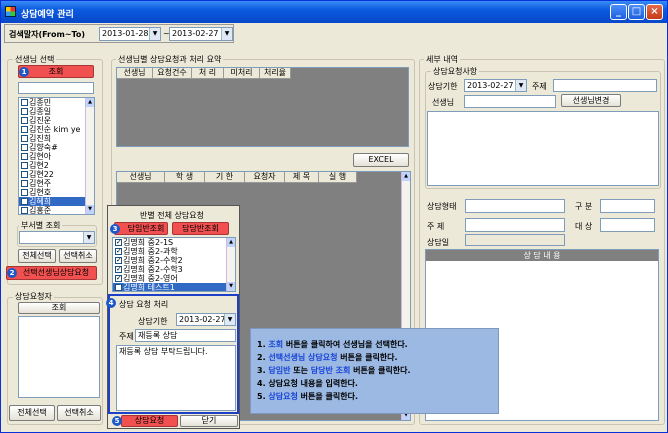 This screenshot has width=668, height=433. I want to click on detail-column-header: 선생님, so click(141, 177).